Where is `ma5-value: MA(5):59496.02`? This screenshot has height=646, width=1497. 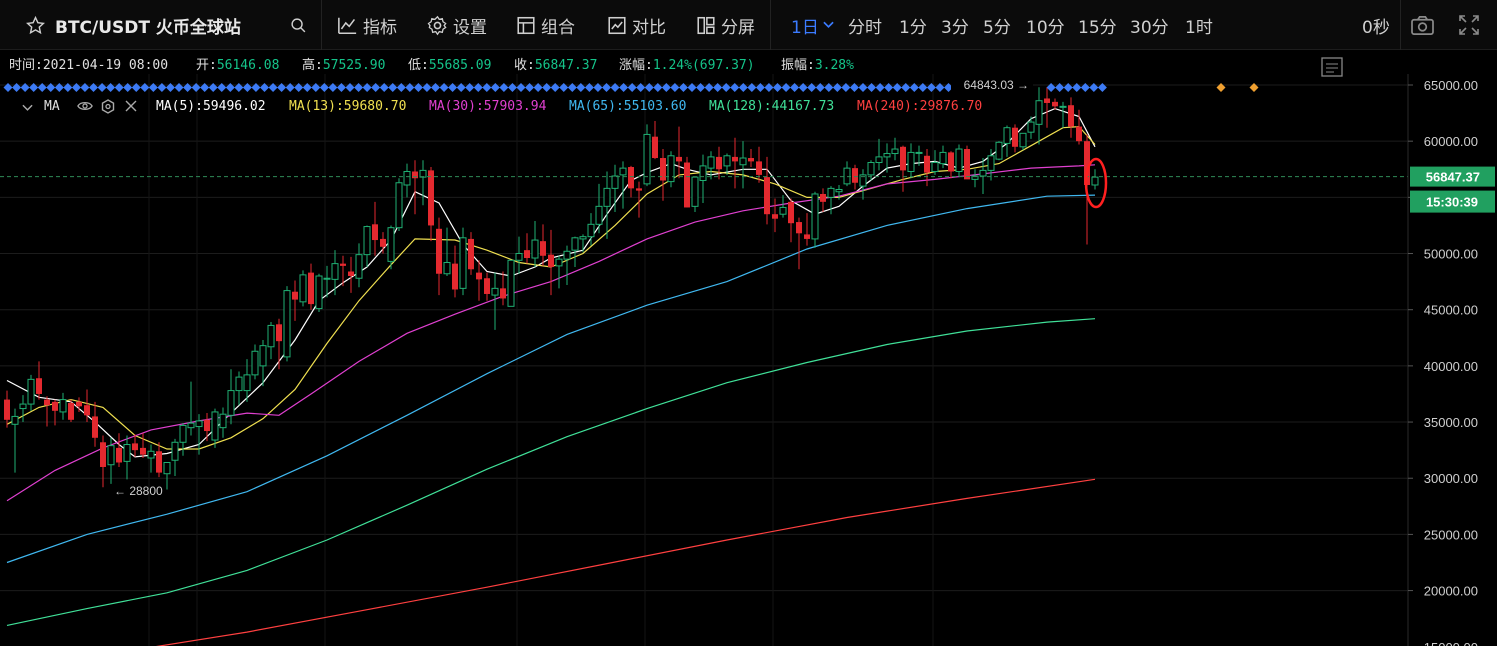
ma5-value: MA(5):59496.02 is located at coordinates (211, 106).